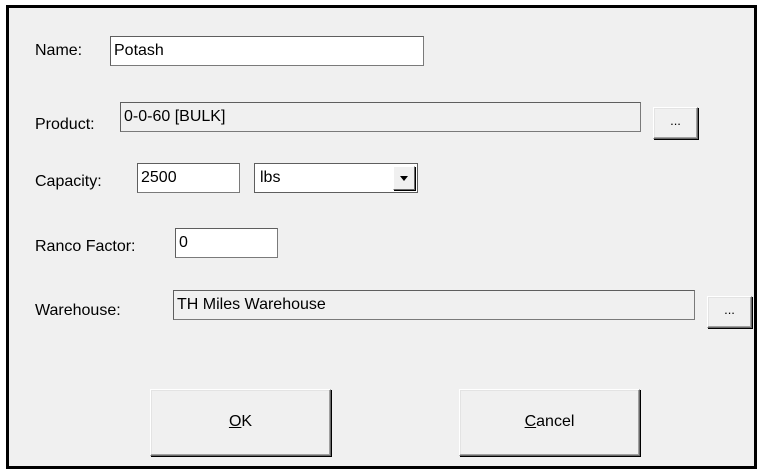 The width and height of the screenshot is (767, 476). I want to click on name-field: Potash, so click(267, 51).